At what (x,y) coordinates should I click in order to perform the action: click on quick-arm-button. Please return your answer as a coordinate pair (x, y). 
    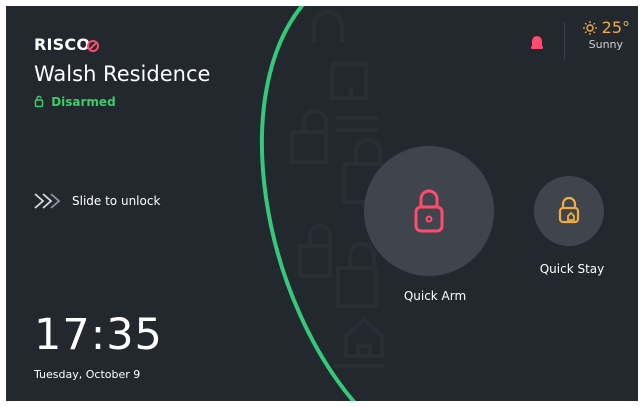
    Looking at the image, I should click on (429, 211).